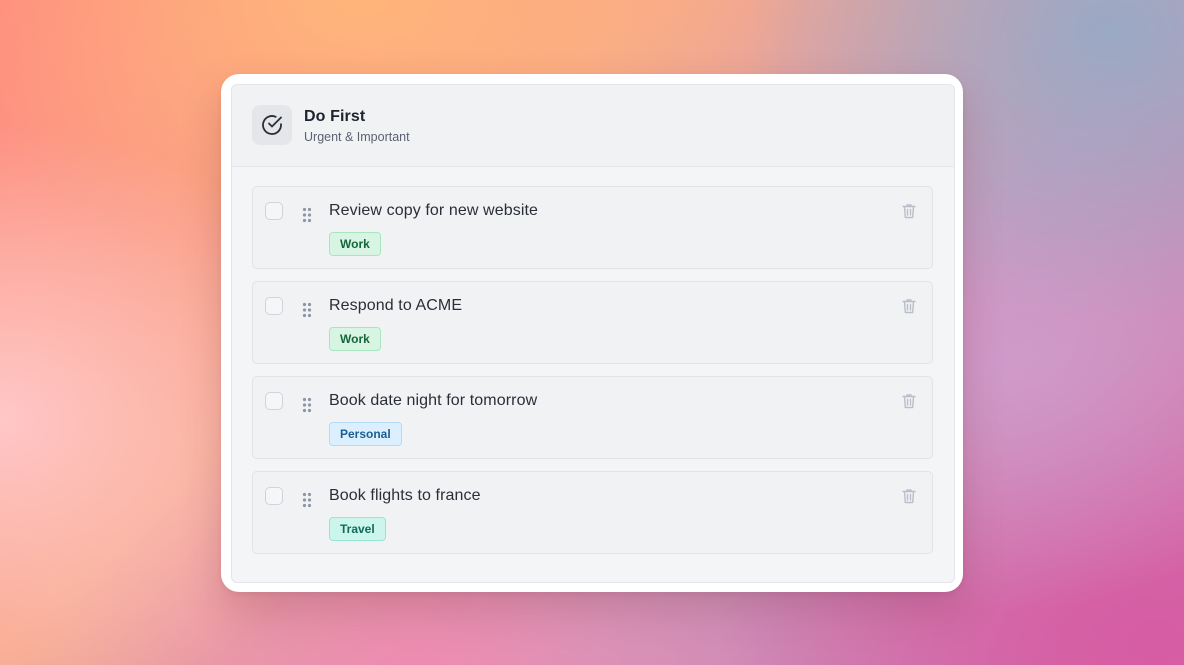 This screenshot has width=1184, height=665. I want to click on tag-badge: Personal, so click(365, 434).